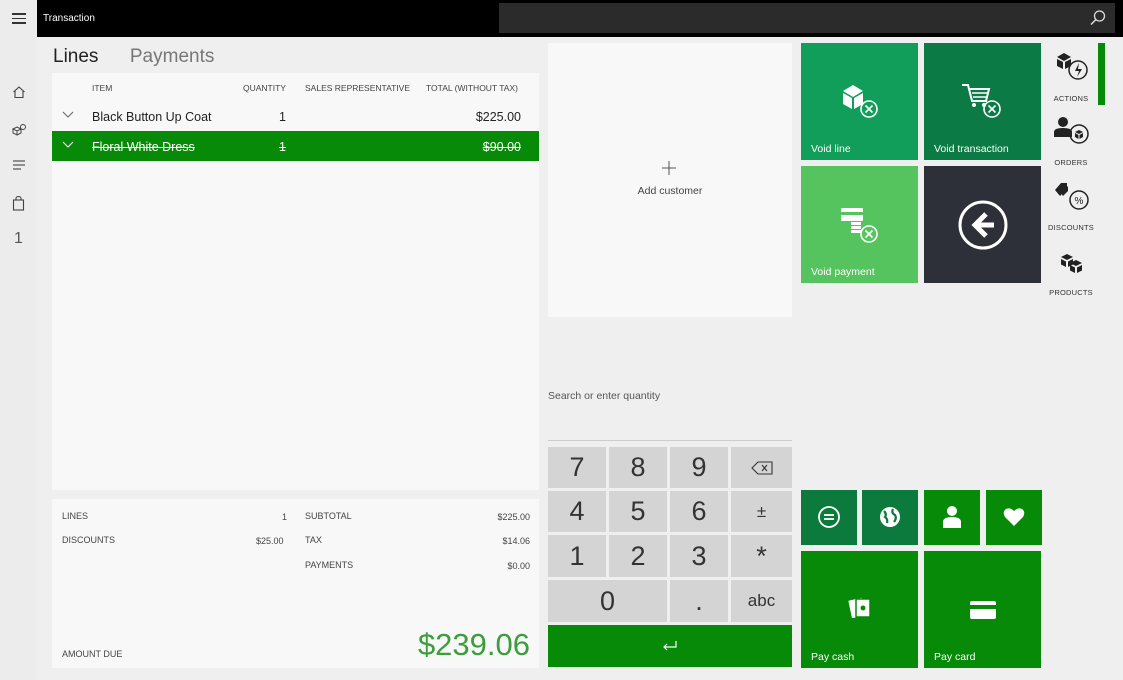  Describe the element at coordinates (577, 556) in the screenshot. I see `key-1: 1` at that location.